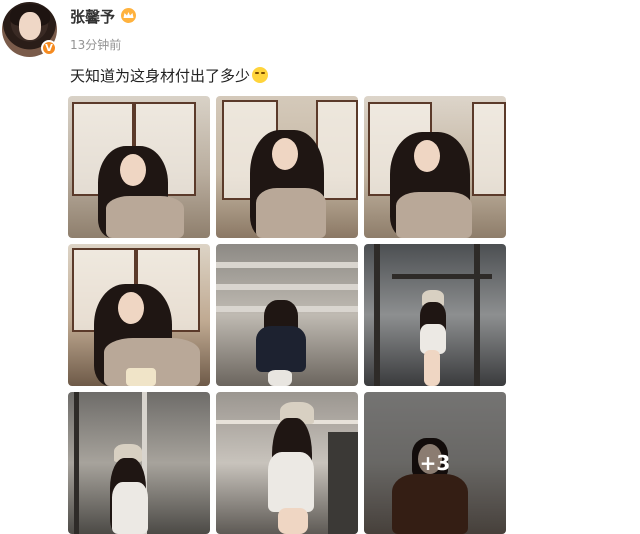 The width and height of the screenshot is (640, 534). What do you see at coordinates (281, 349) in the screenshot?
I see `person-jacket` at bounding box center [281, 349].